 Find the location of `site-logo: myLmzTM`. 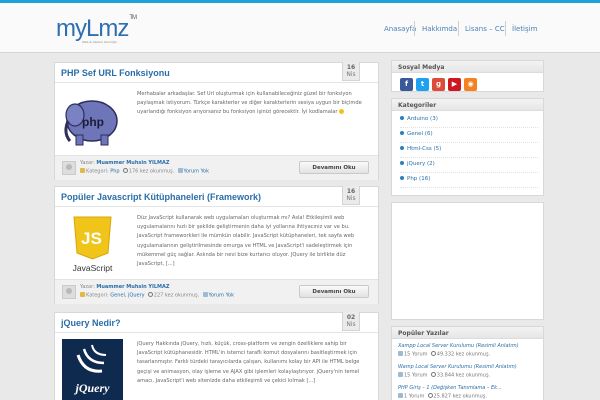

site-logo: myLmzTM is located at coordinates (96, 29).